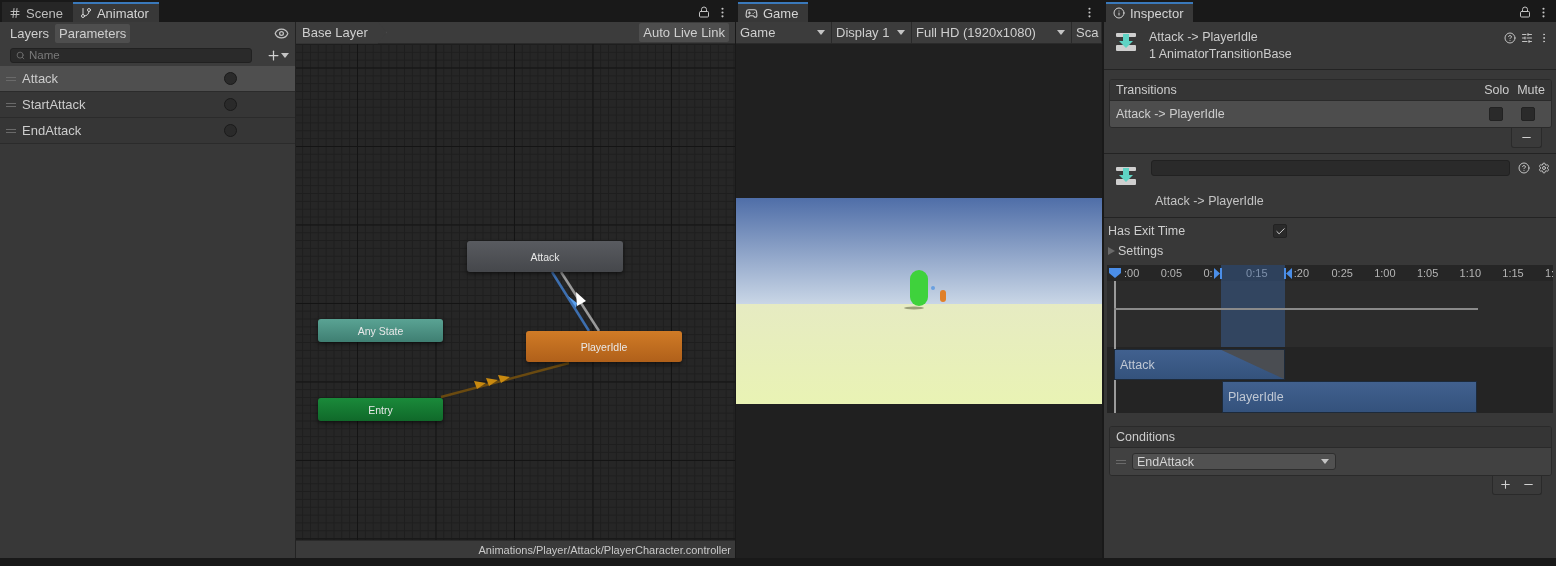 Image resolution: width=1556 pixels, height=566 pixels. I want to click on ruler-label: :20, so click(1301, 273).